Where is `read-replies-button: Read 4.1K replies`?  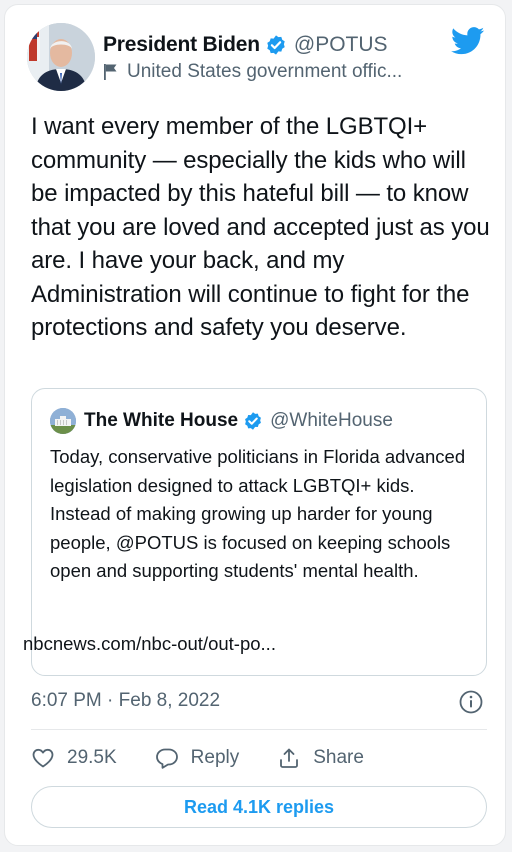
read-replies-button: Read 4.1K replies is located at coordinates (259, 807).